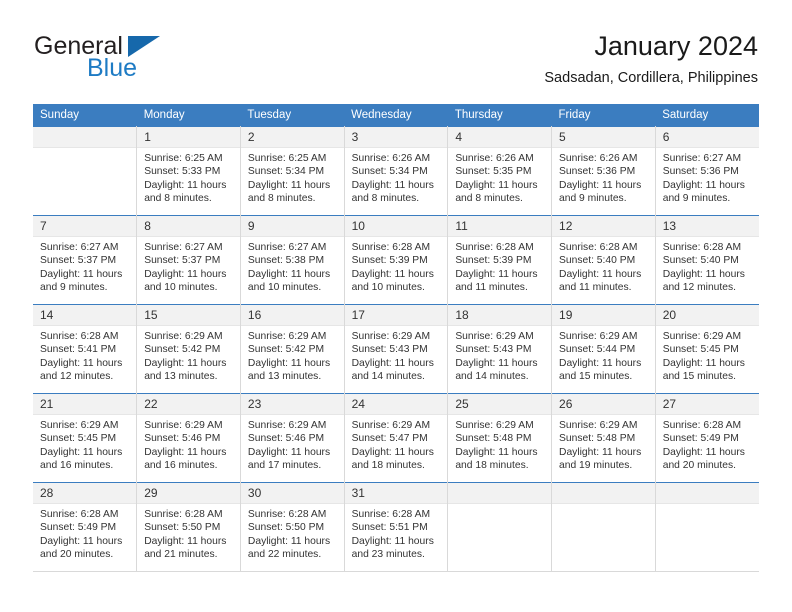 The width and height of the screenshot is (792, 612). Describe the element at coordinates (188, 315) in the screenshot. I see `day-number: 15` at that location.